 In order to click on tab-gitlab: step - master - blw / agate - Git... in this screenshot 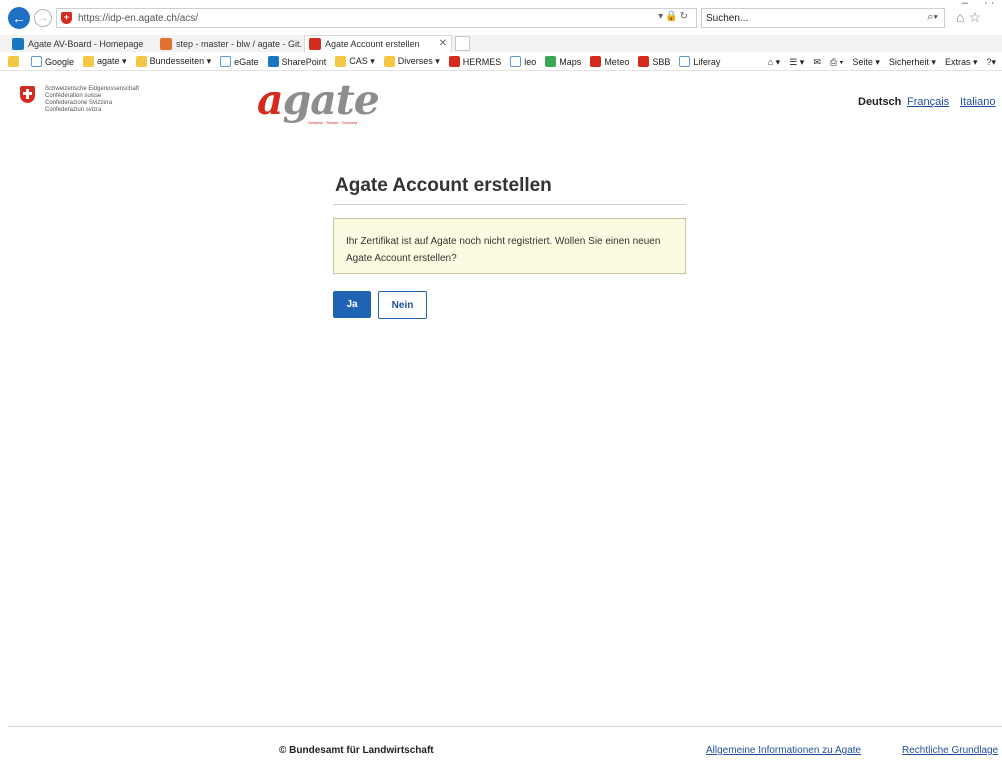, I will do `click(229, 43)`.